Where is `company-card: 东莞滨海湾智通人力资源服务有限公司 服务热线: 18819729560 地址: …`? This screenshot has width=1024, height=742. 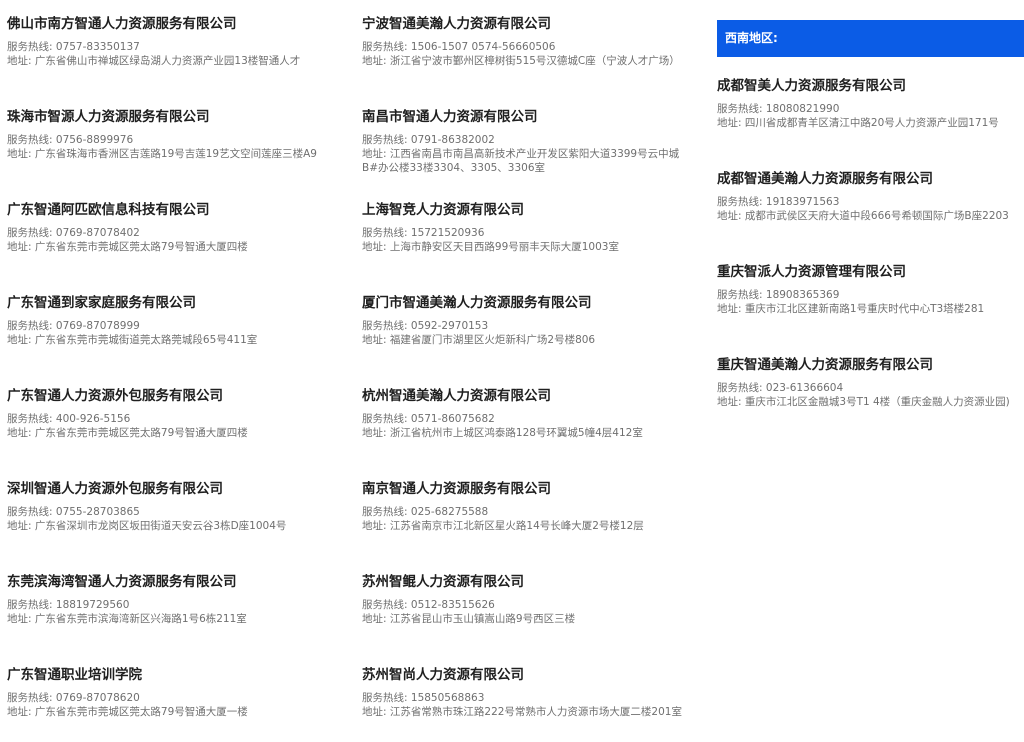
company-card: 东莞滨海湾智通人力资源服务有限公司 服务热线: 18819729560 地址: … is located at coordinates (172, 599).